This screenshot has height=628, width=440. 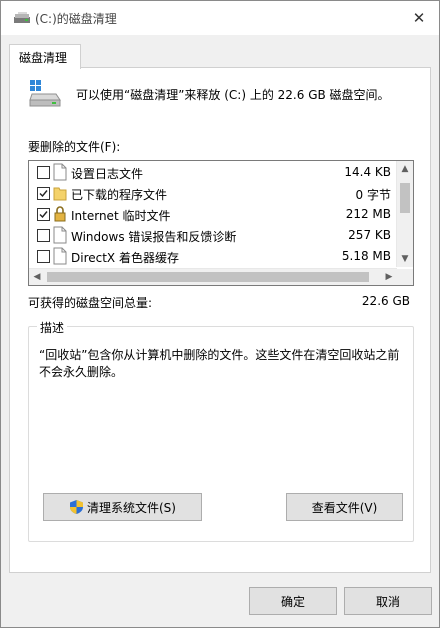 I want to click on disk-cleanup-icon, so click(x=22, y=17).